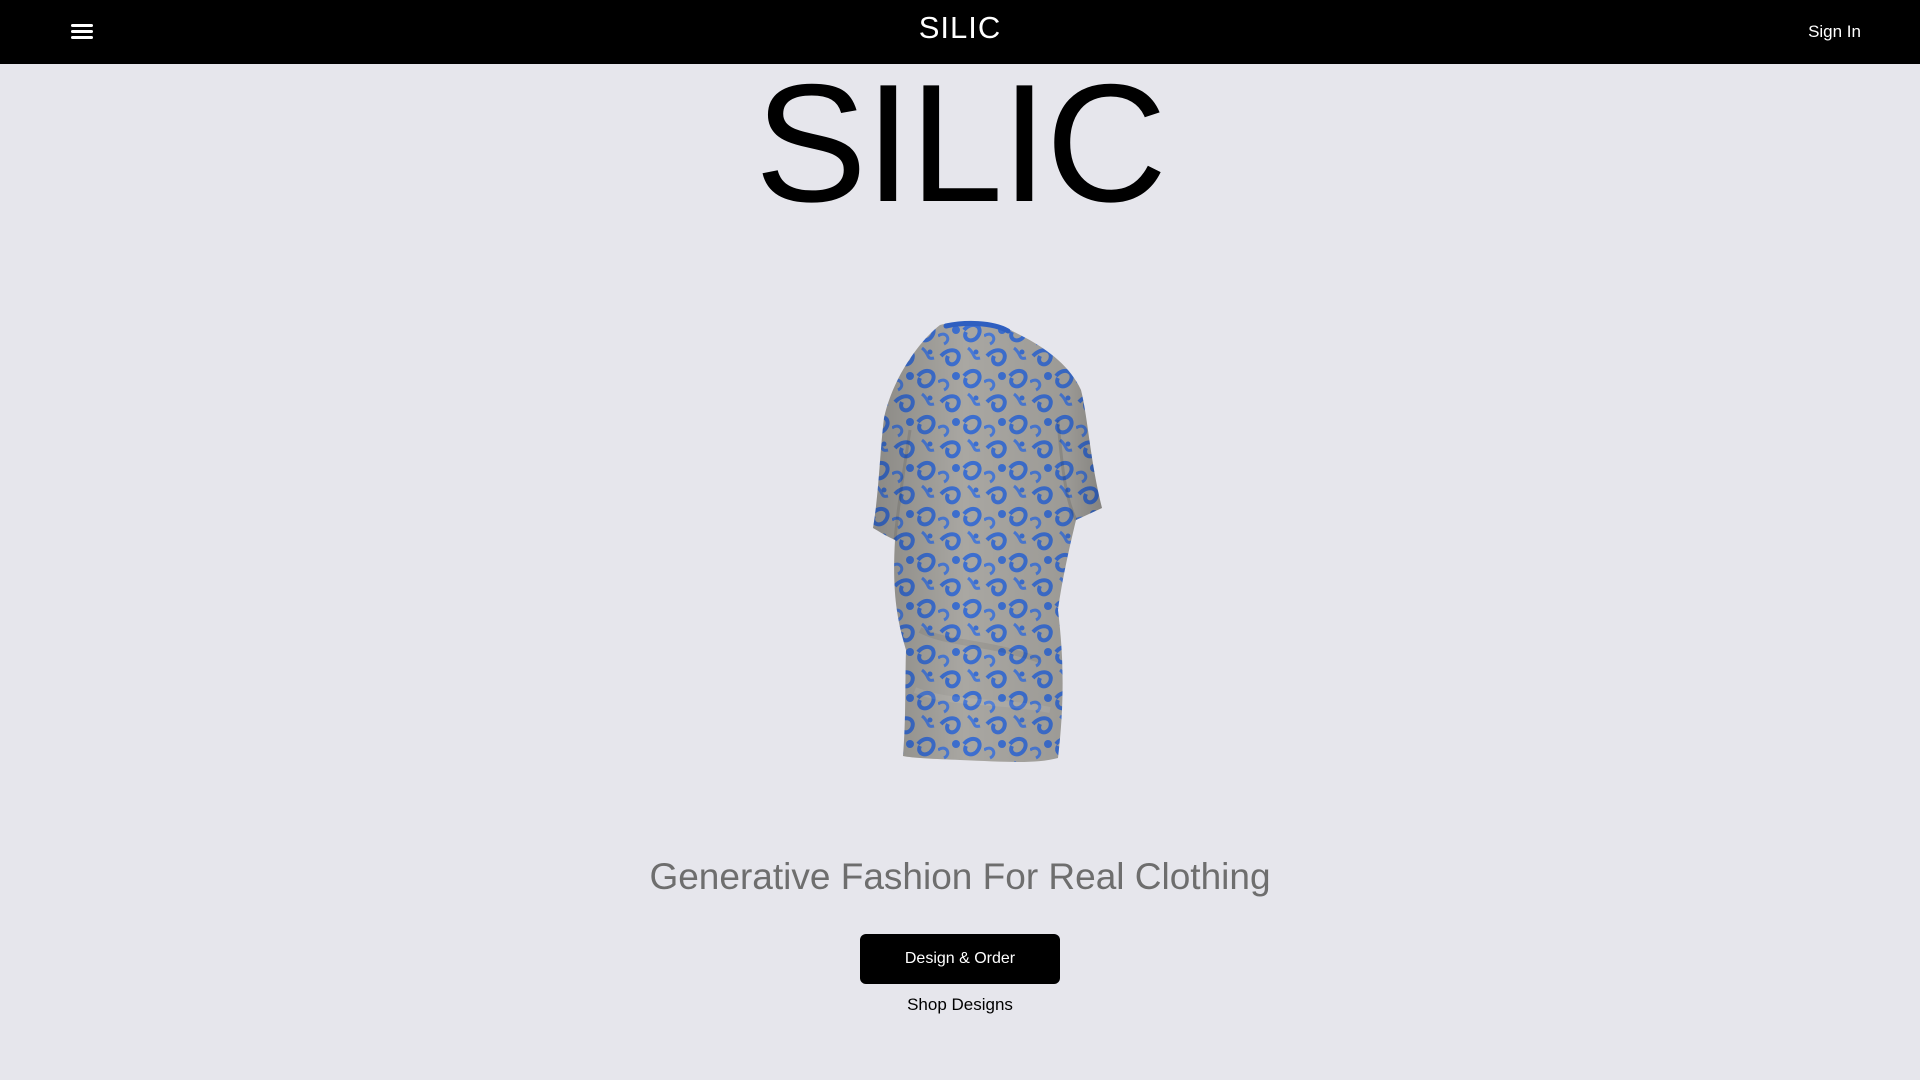  Describe the element at coordinates (960, 28) in the screenshot. I see `brand-logo-link: SILIC` at that location.